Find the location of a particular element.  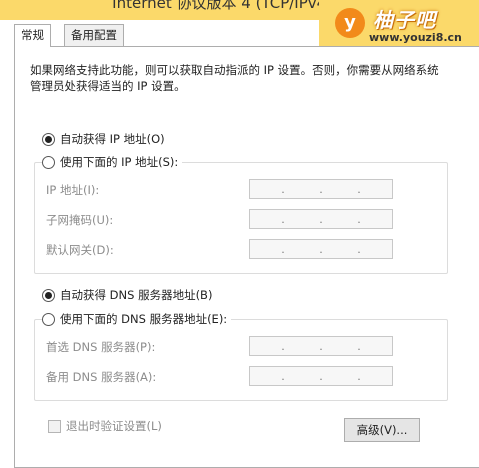

validate-checkbox-box is located at coordinates (54, 426).